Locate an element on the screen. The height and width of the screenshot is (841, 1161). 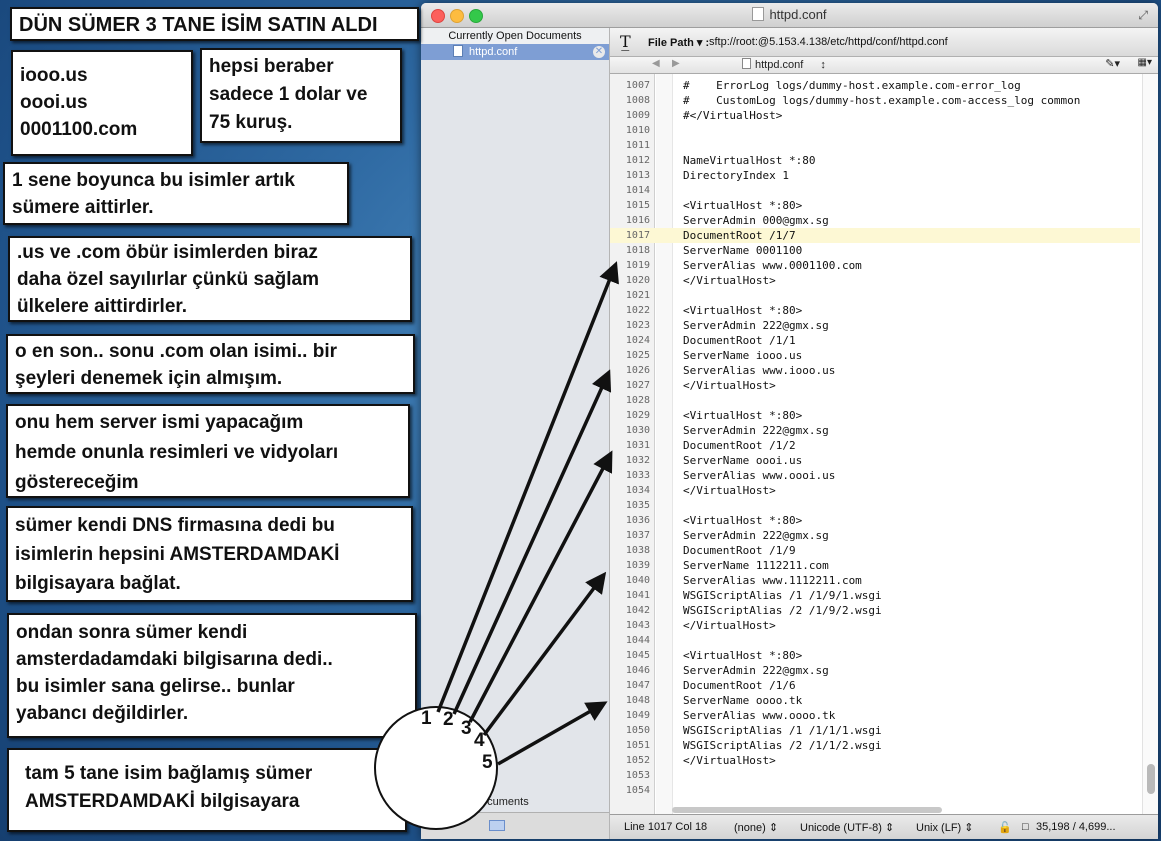
code-line: 1049 ServerAlias www.oooo.tk is located at coordinates (875, 715).